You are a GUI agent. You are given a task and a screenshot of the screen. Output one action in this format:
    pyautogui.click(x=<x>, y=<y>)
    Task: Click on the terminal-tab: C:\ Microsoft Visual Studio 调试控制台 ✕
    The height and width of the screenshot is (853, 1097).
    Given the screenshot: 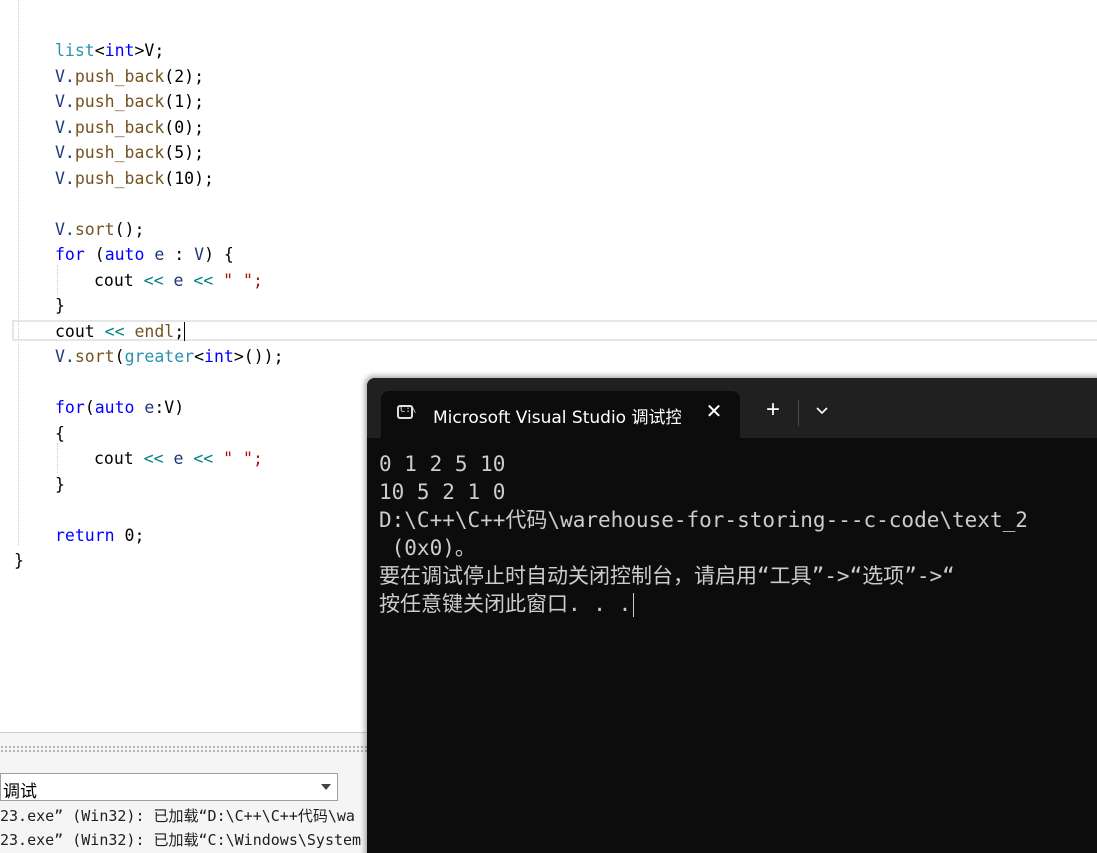 What is the action you would take?
    pyautogui.click(x=560, y=414)
    